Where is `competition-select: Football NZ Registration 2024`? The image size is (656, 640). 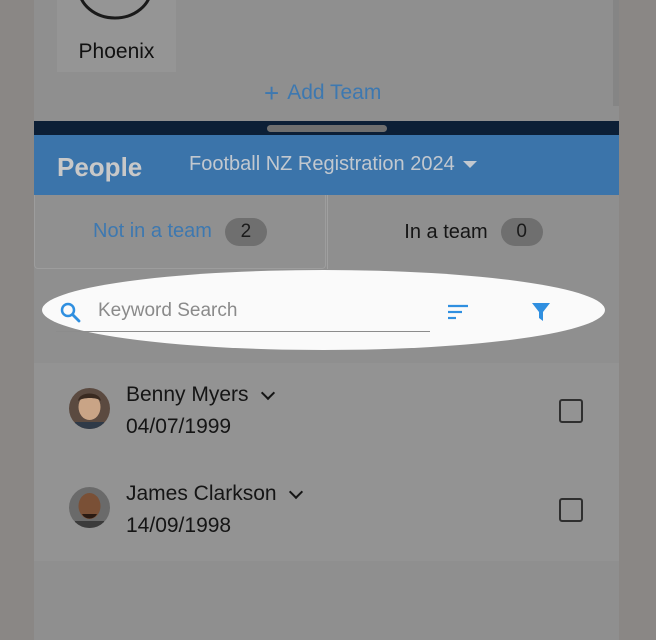 competition-select: Football NZ Registration 2024 is located at coordinates (333, 164).